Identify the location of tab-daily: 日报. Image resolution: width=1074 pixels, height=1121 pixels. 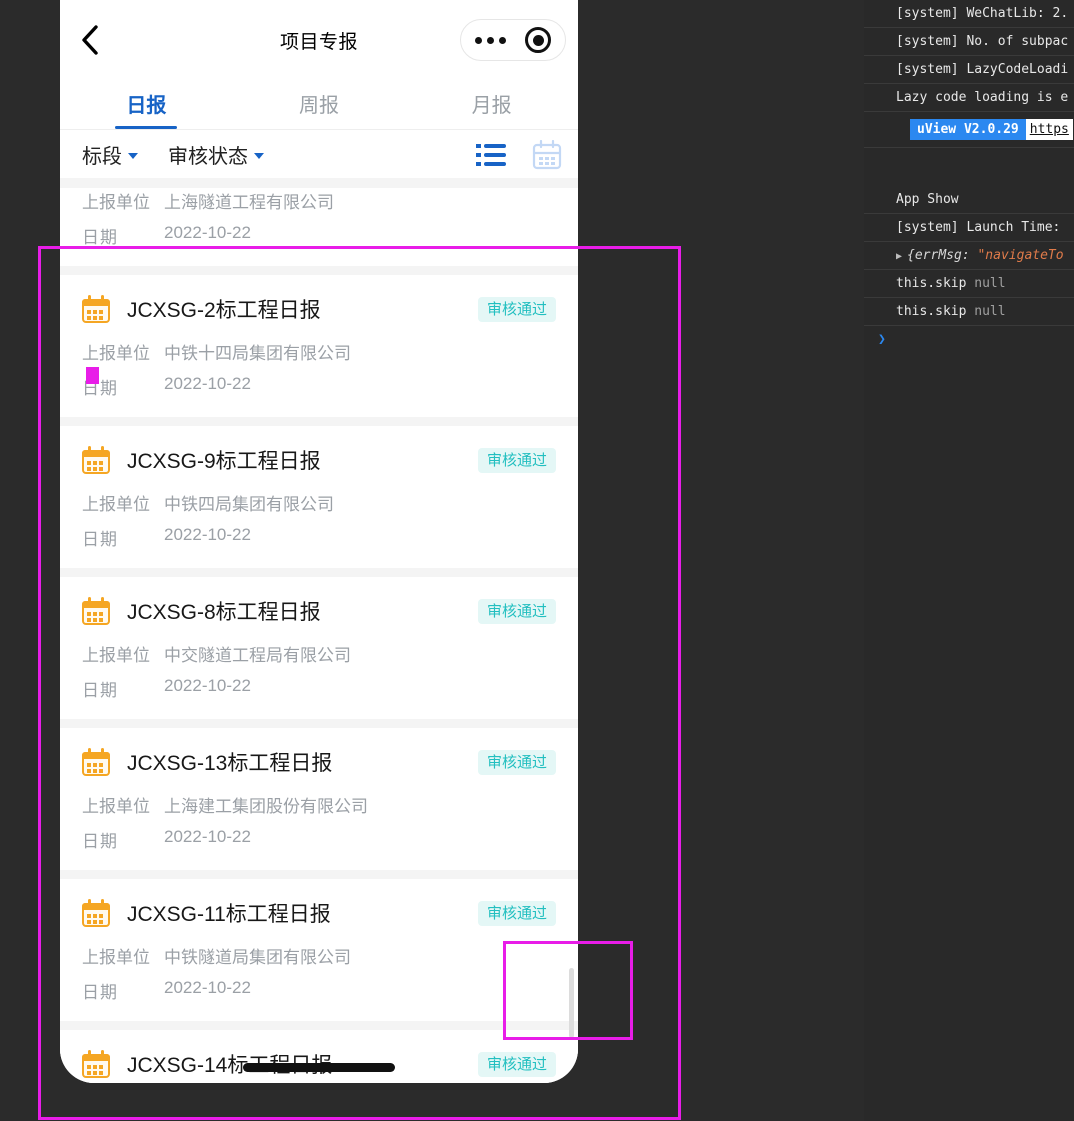
(146, 103).